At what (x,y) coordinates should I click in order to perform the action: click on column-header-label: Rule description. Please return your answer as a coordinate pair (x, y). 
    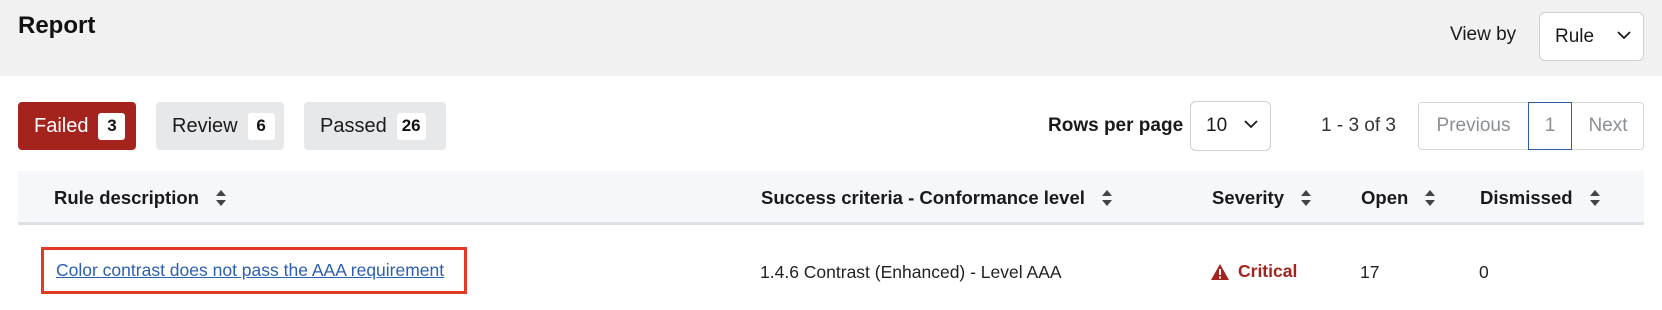
    Looking at the image, I should click on (126, 197).